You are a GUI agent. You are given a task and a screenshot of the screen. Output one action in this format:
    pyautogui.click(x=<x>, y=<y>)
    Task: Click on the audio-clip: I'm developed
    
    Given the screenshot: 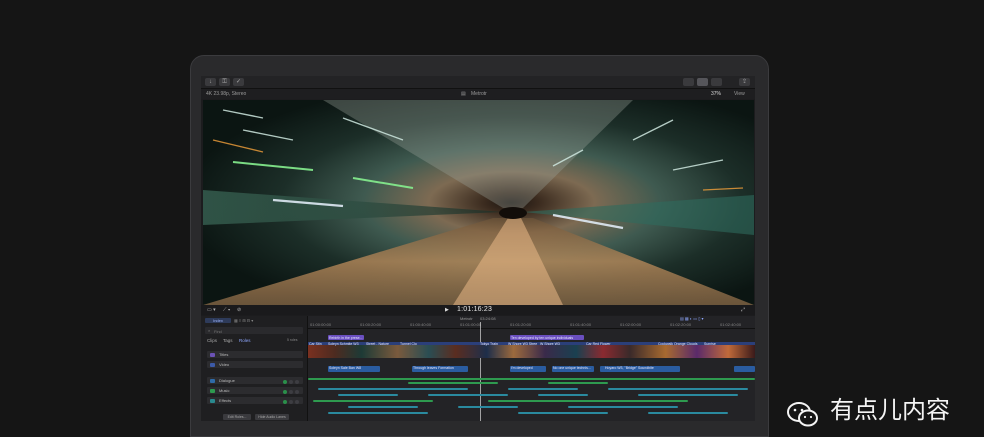 What is the action you would take?
    pyautogui.click(x=528, y=369)
    